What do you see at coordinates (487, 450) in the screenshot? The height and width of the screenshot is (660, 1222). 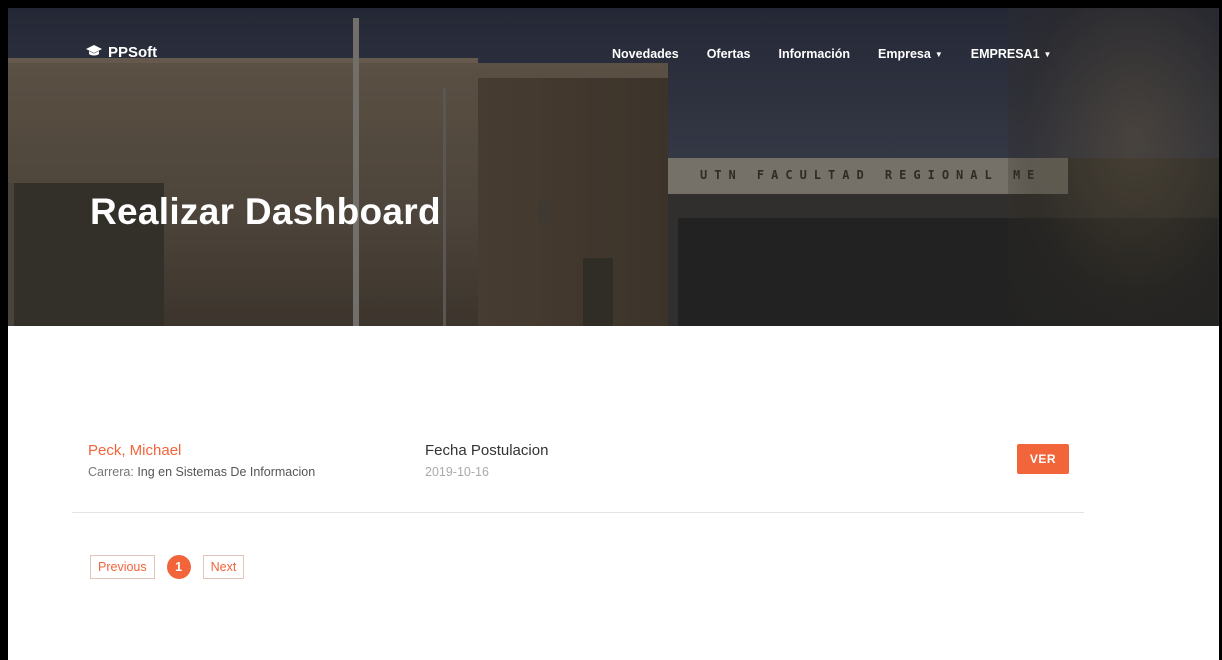 I see `fecha-postulacion-label: Fecha Postulacion` at bounding box center [487, 450].